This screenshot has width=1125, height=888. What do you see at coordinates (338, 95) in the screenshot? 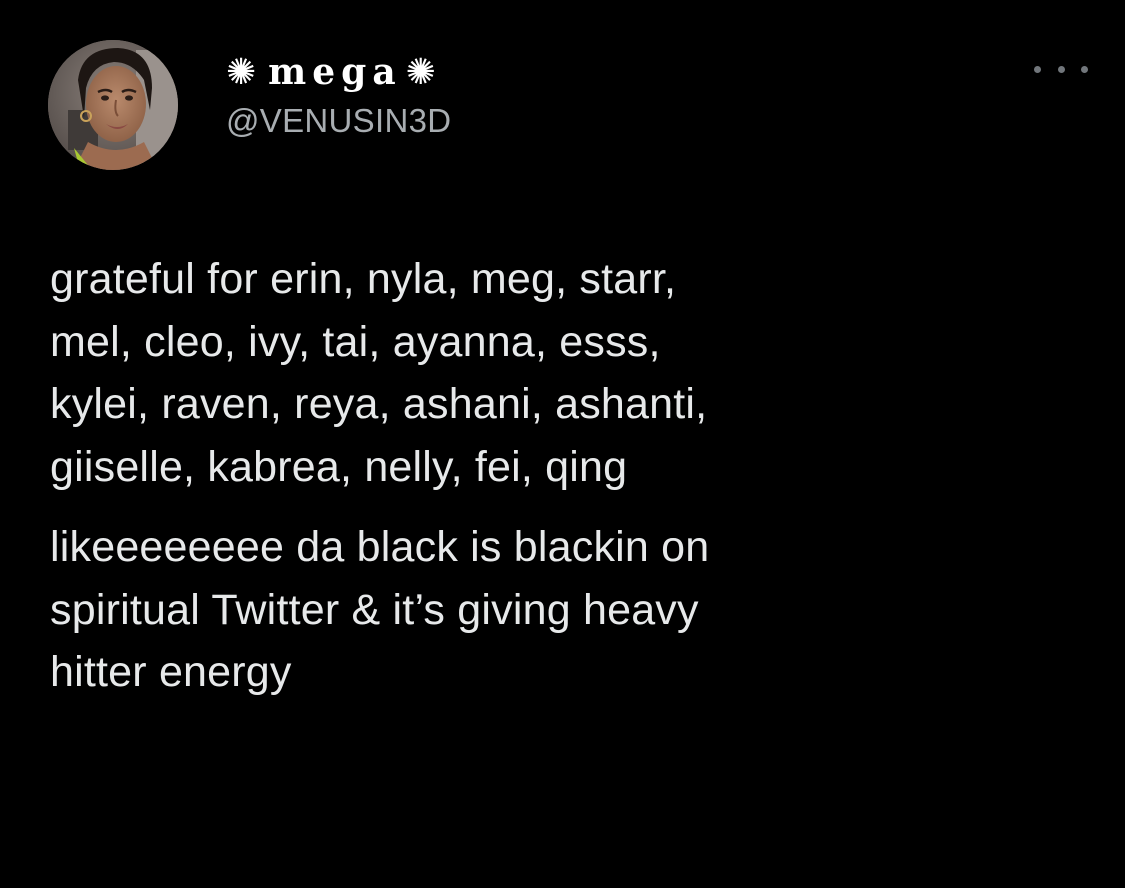
I see `author-names: ✺ mega ✺ @VENUSIN3D` at bounding box center [338, 95].